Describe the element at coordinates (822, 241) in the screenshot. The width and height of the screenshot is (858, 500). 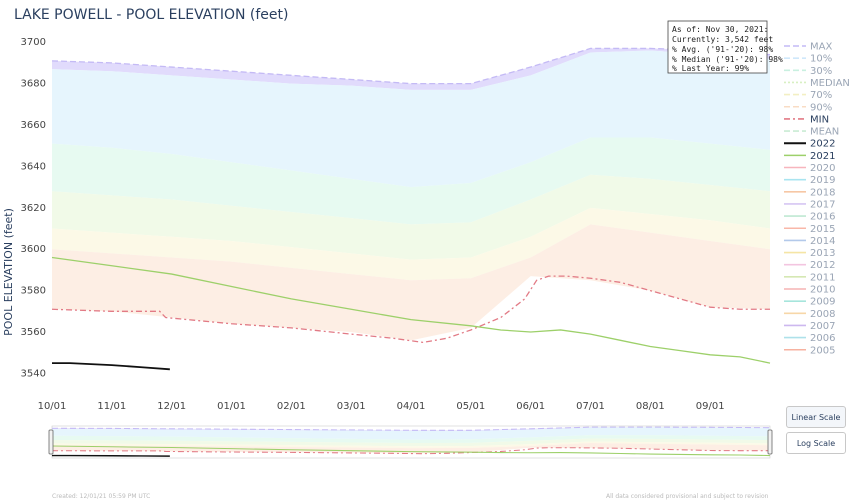
I see `legend-label: 2014` at that location.